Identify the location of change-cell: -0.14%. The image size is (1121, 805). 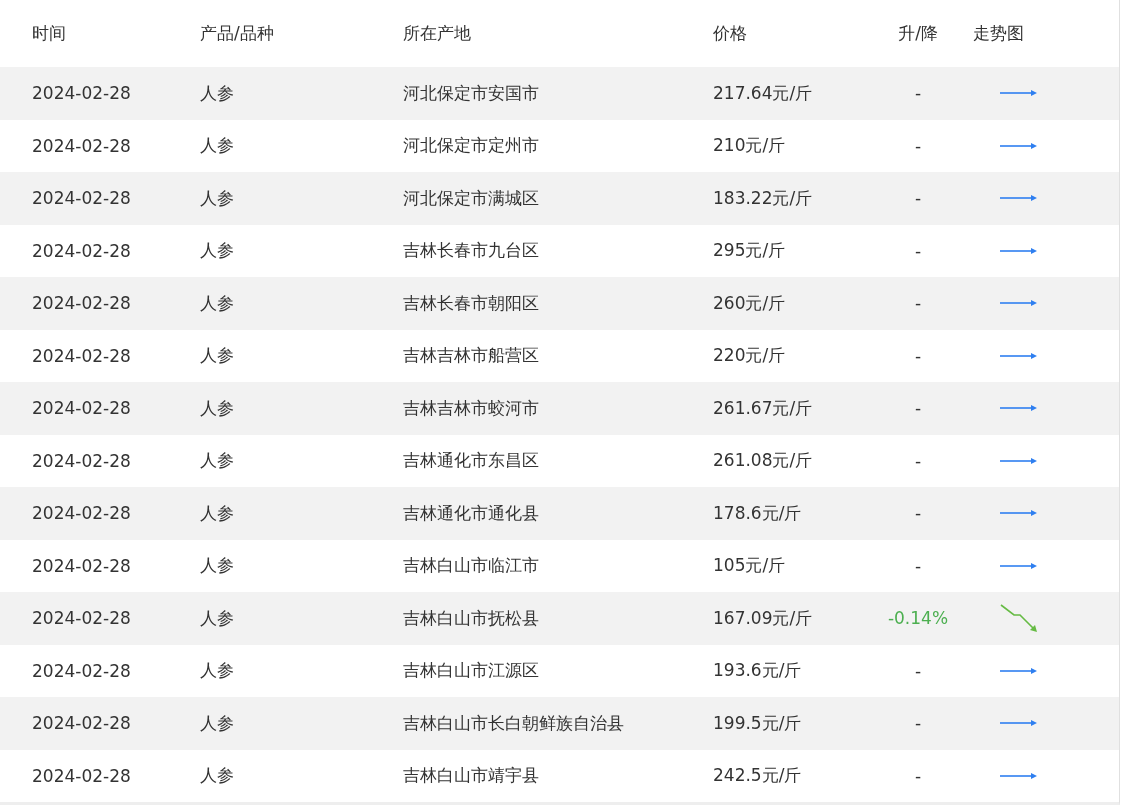
(918, 618).